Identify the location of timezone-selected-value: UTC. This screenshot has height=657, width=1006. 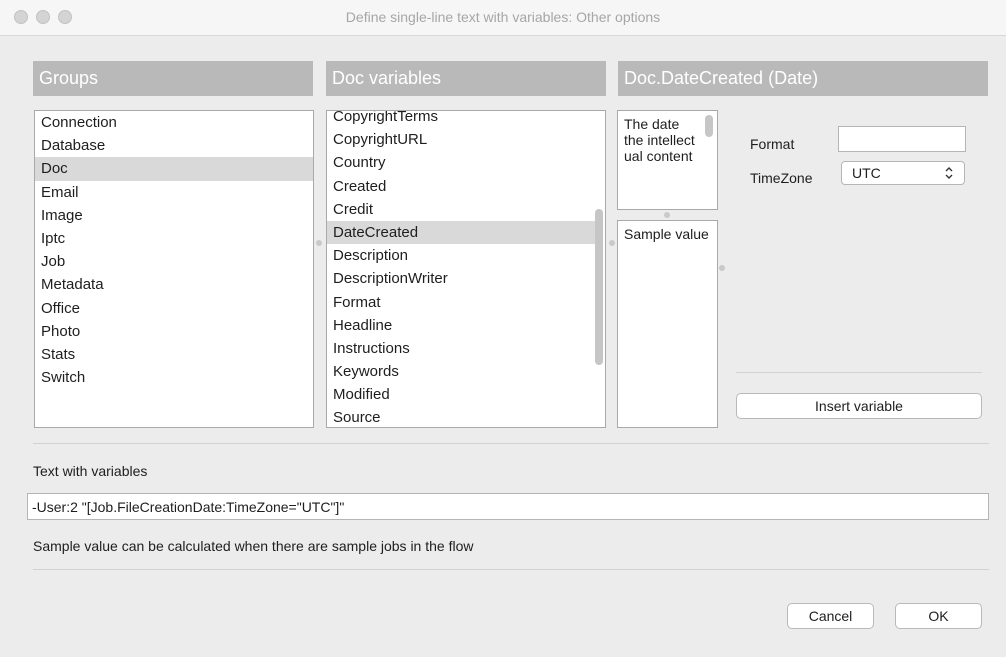
(866, 173).